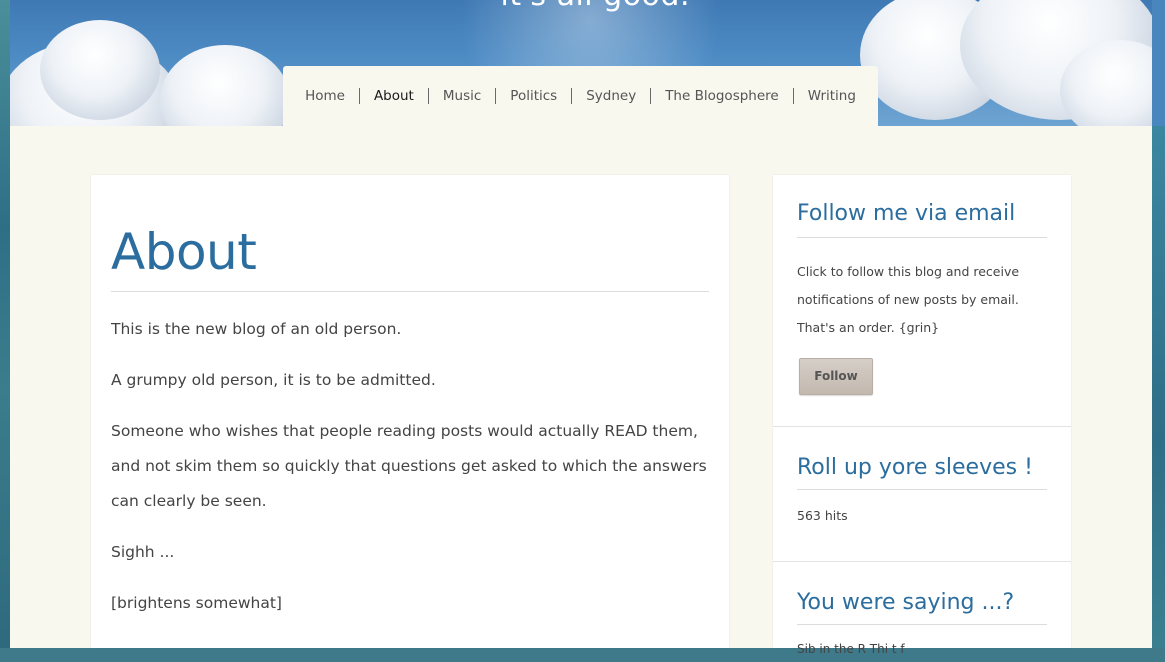 This screenshot has width=1165, height=662. I want to click on follow-widget-title: Follow me via email, so click(906, 213).